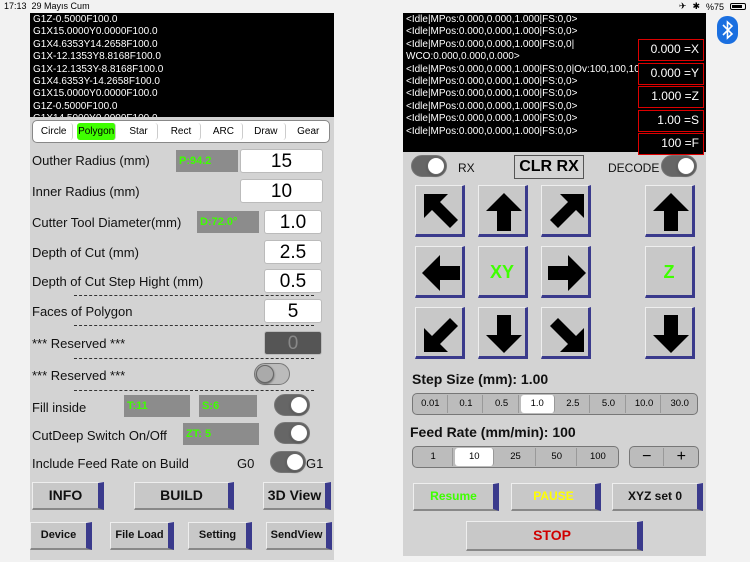 This screenshot has width=750, height=562. Describe the element at coordinates (297, 496) in the screenshot. I see `3d-view-button: 3D View` at that location.